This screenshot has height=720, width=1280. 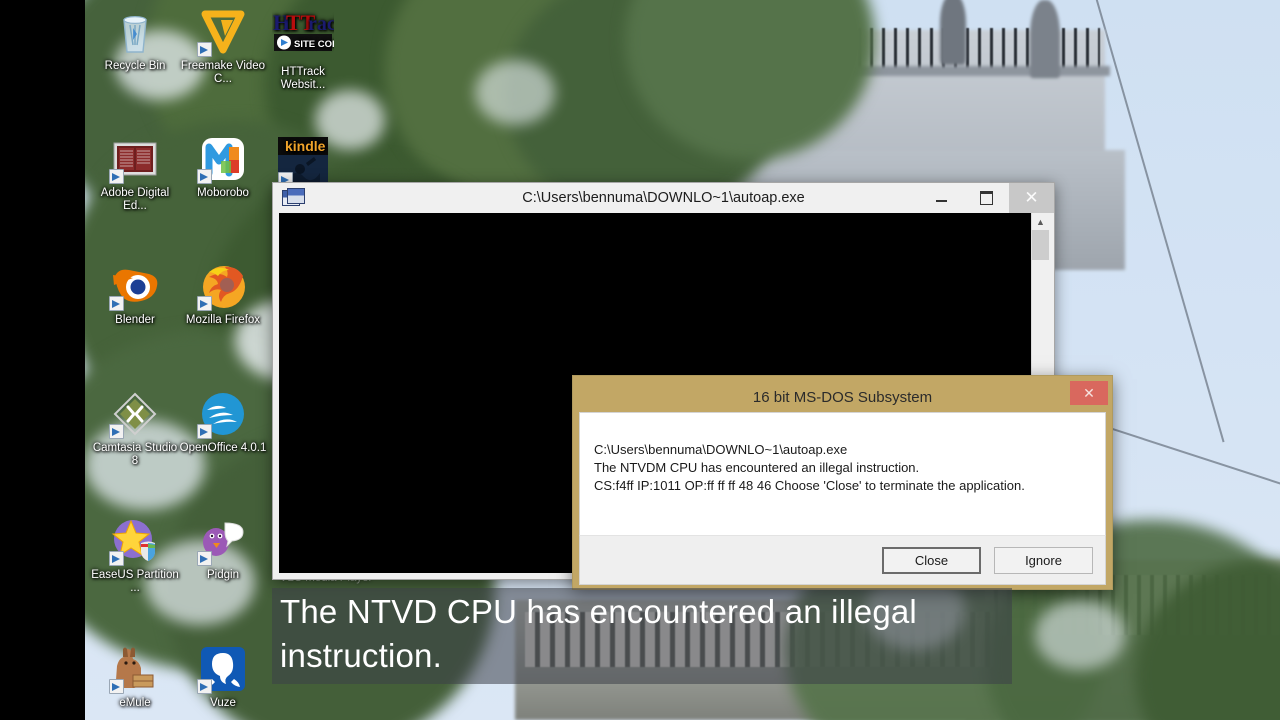 I want to click on httrack-icon: H TT rack SITE COPIER, so click(x=313, y=35).